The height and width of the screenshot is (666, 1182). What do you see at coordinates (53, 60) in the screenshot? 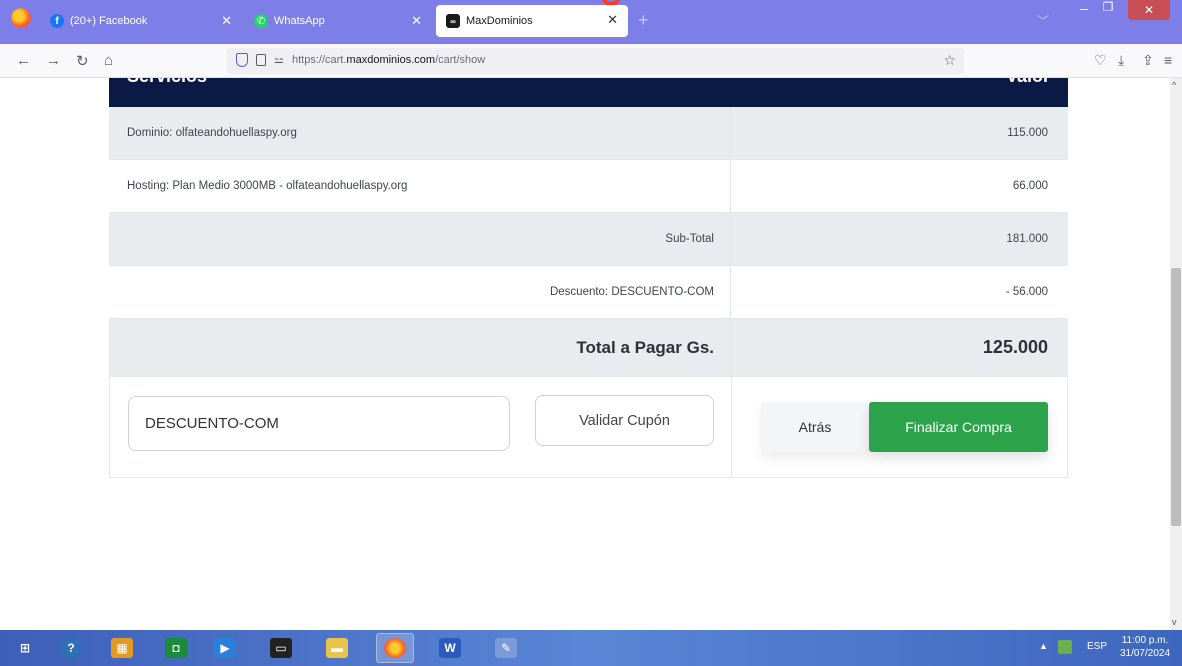
I see `forward-arrow-icon: →` at bounding box center [53, 60].